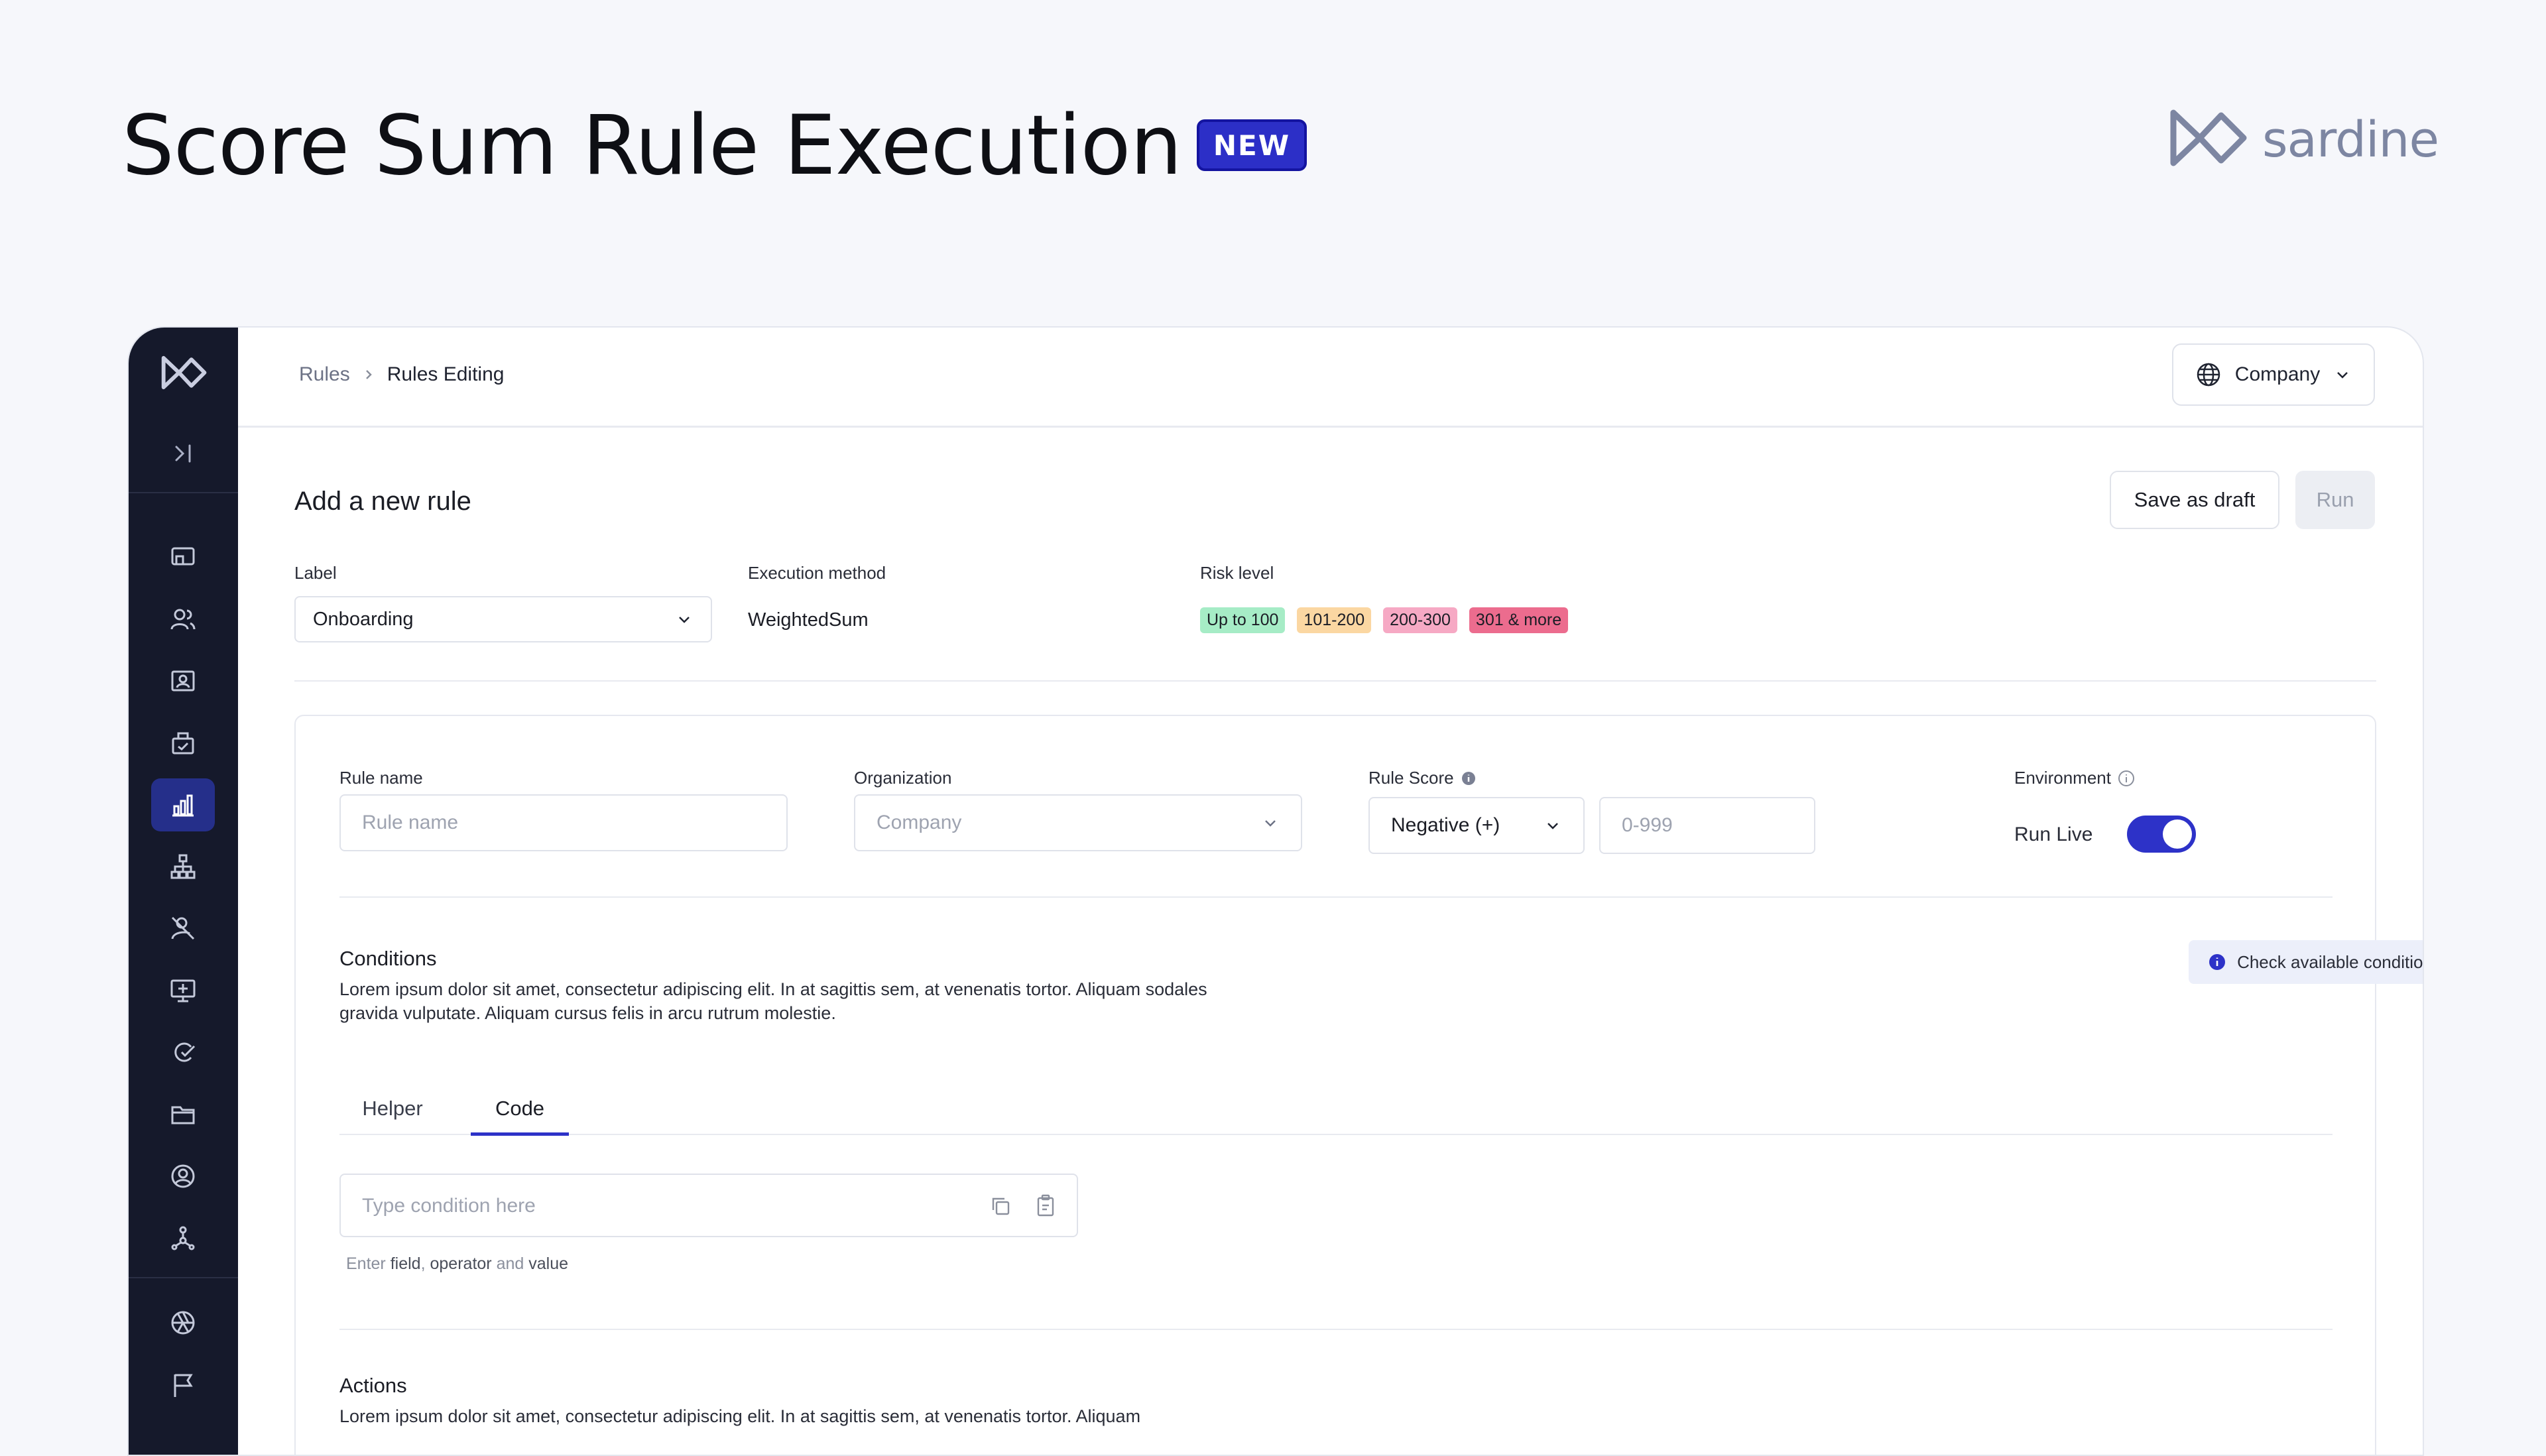 The image size is (2546, 1456). I want to click on aperture-icon, so click(183, 1323).